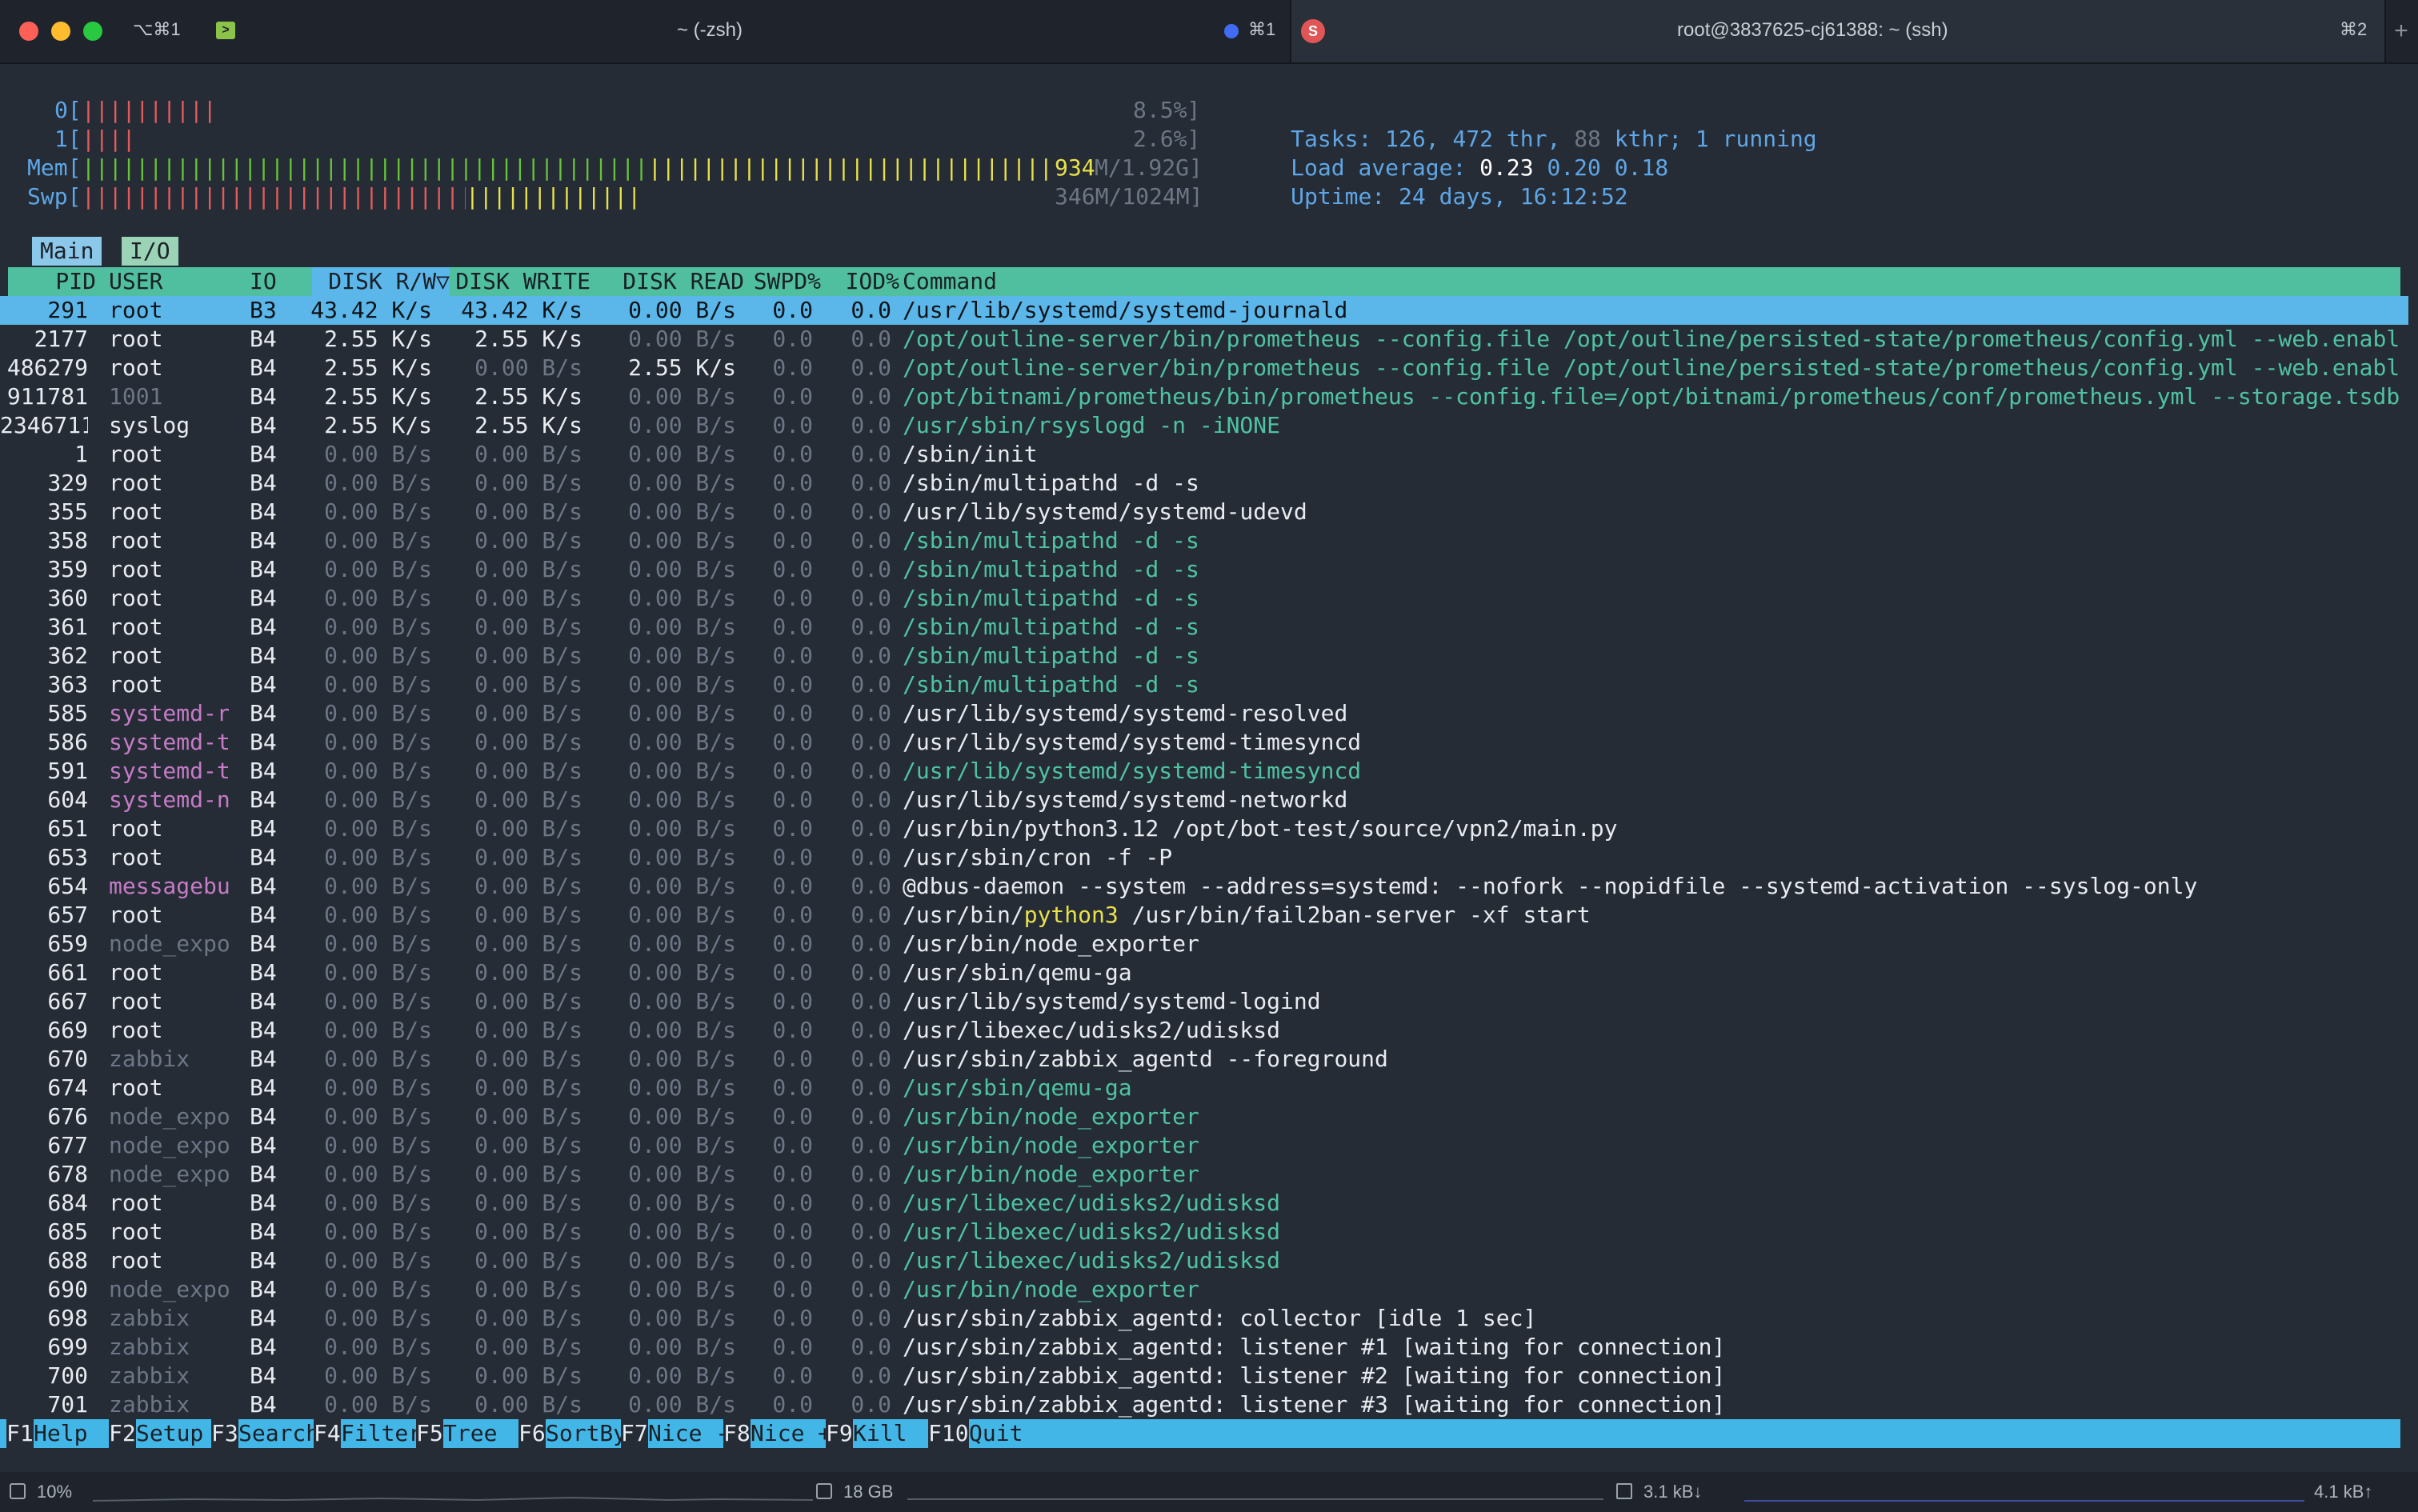  What do you see at coordinates (381, 281) in the screenshot?
I see `col-header-disk-rw: DISK R/W▽` at bounding box center [381, 281].